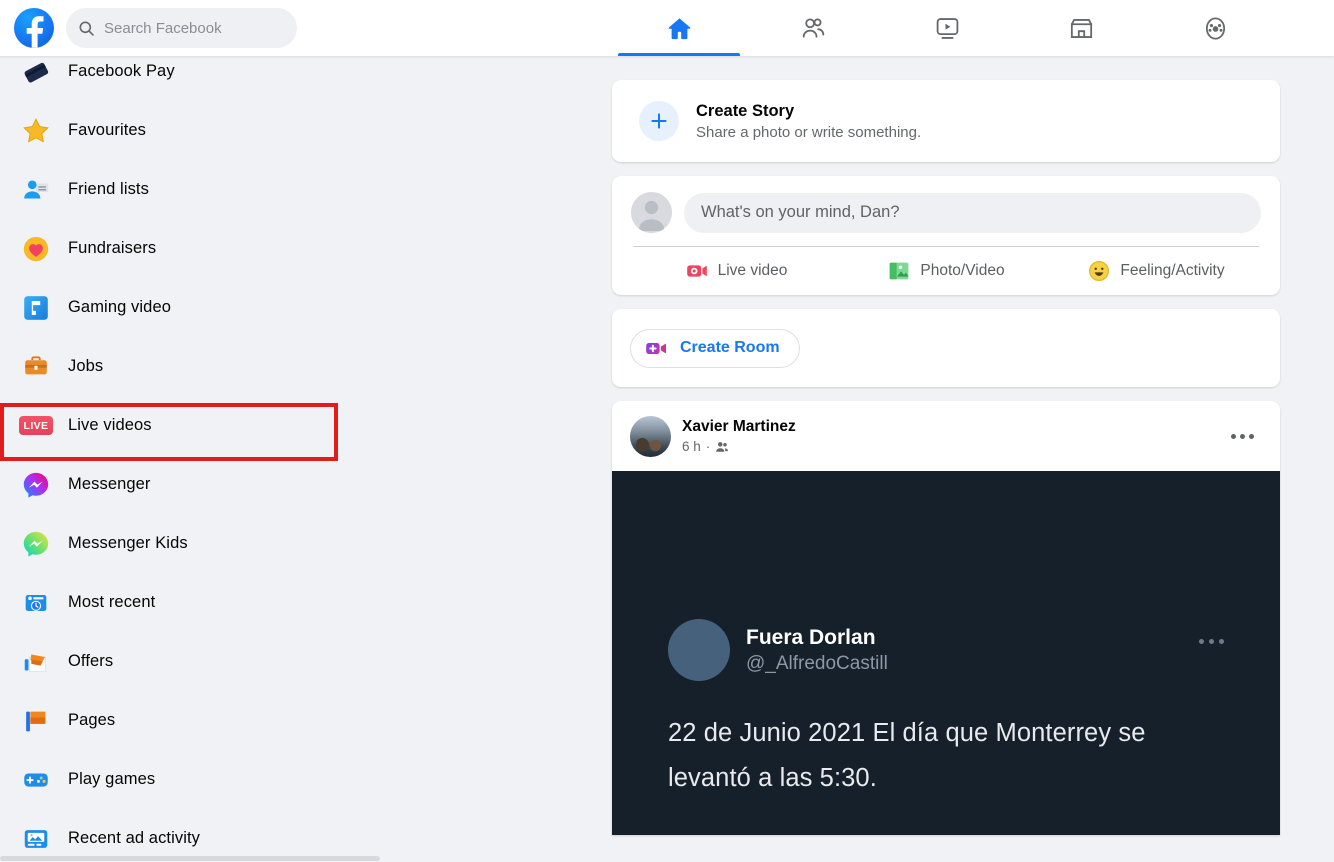 This screenshot has width=1334, height=862. Describe the element at coordinates (306, 661) in the screenshot. I see `sidebar-item-offers: Offers` at that location.